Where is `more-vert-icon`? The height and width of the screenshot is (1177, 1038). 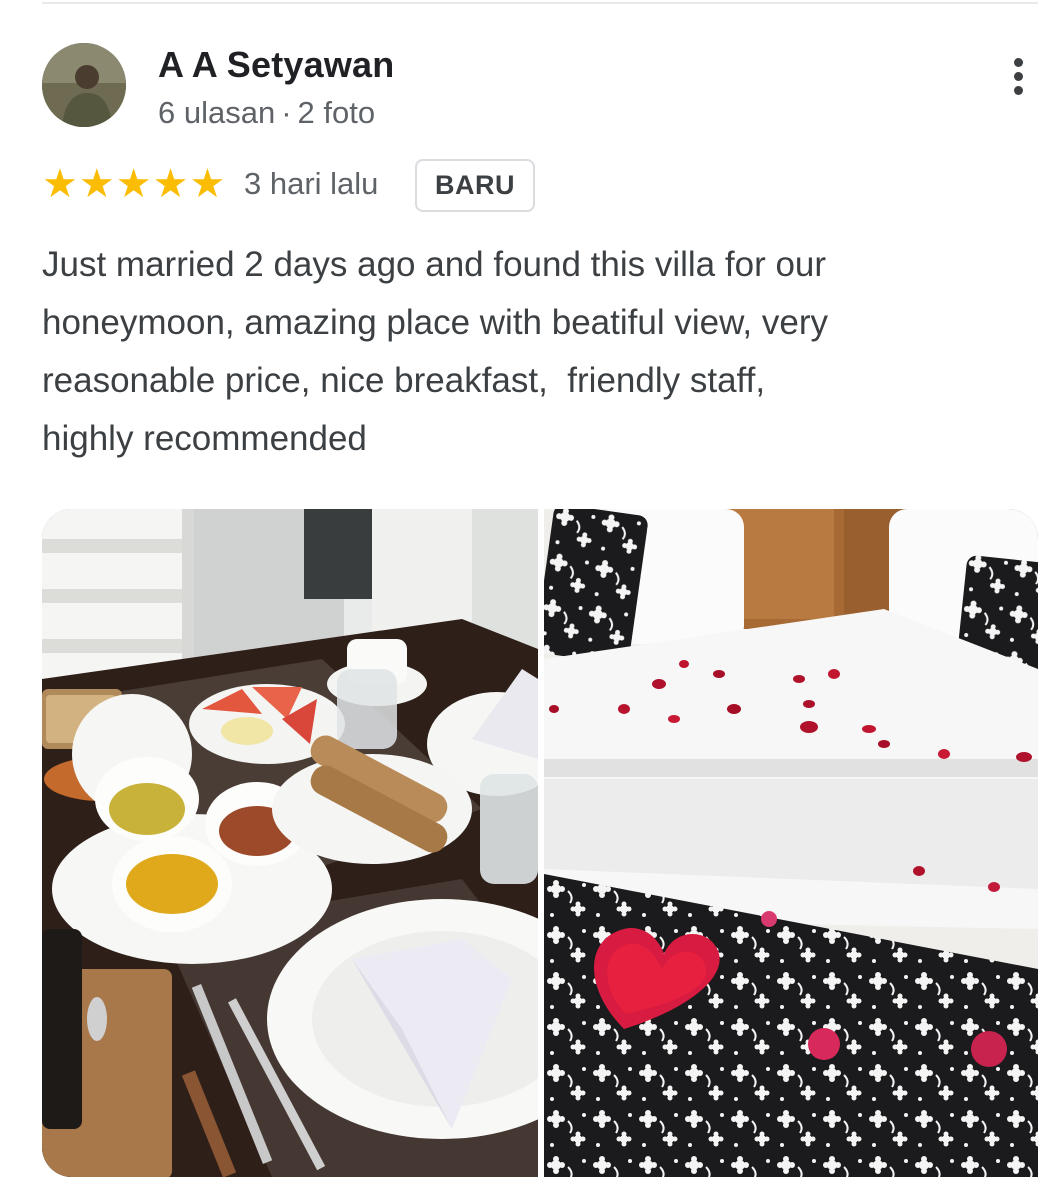
more-vert-icon is located at coordinates (1018, 80).